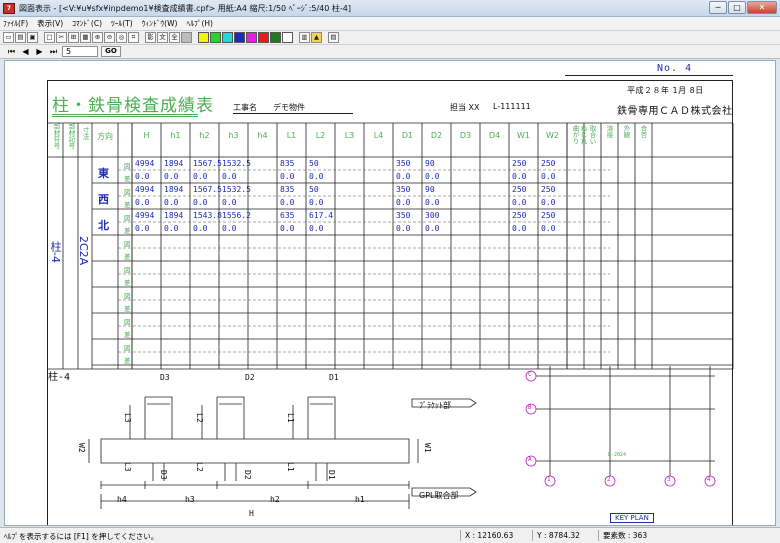  What do you see at coordinates (71, 136) in the screenshot?
I see `header-member-mark: 部材記号` at bounding box center [71, 136].